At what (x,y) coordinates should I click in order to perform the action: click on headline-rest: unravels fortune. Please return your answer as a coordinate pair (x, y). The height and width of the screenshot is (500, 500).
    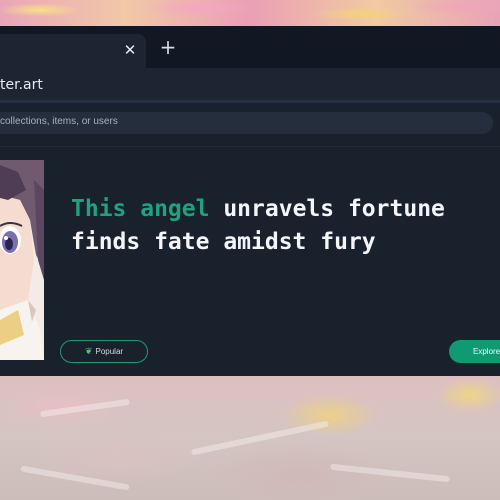
    Looking at the image, I should click on (327, 209).